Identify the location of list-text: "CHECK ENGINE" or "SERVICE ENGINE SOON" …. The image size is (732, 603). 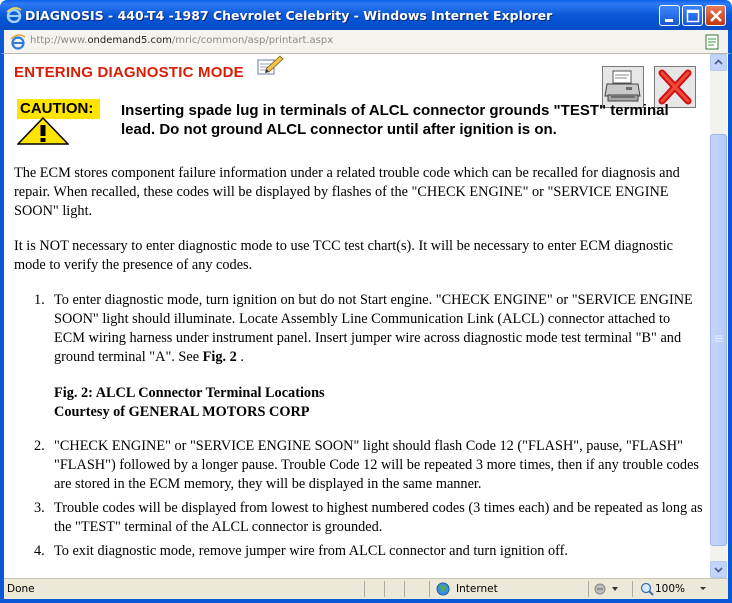
(376, 465).